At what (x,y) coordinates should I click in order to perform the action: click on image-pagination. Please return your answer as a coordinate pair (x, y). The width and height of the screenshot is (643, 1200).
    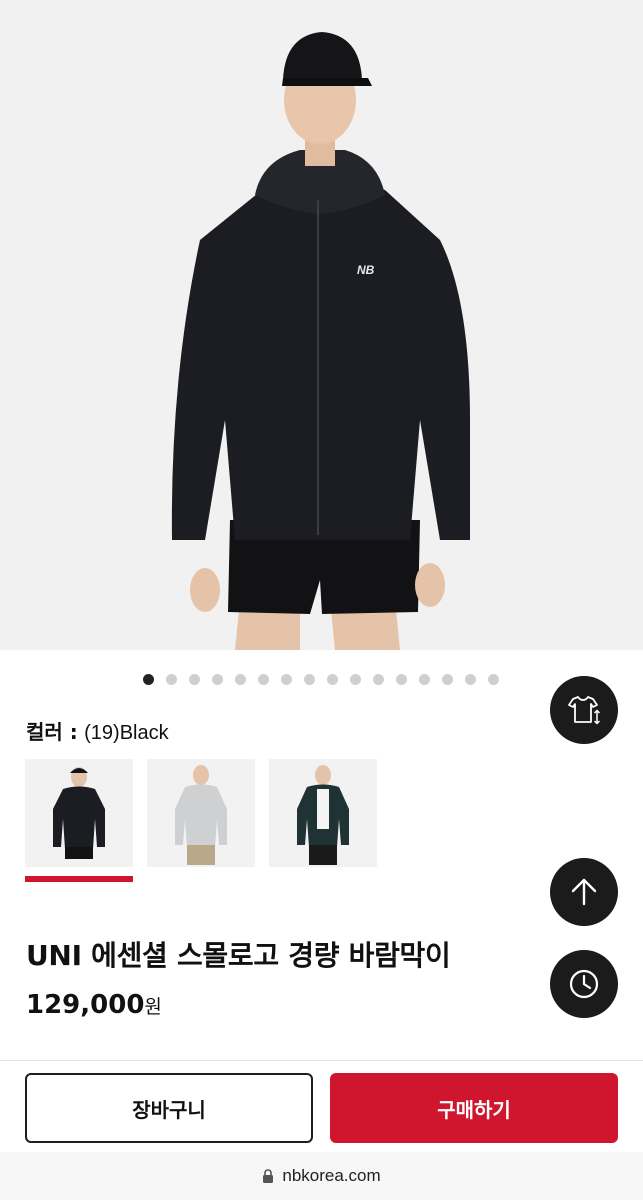
    Looking at the image, I should click on (321, 679).